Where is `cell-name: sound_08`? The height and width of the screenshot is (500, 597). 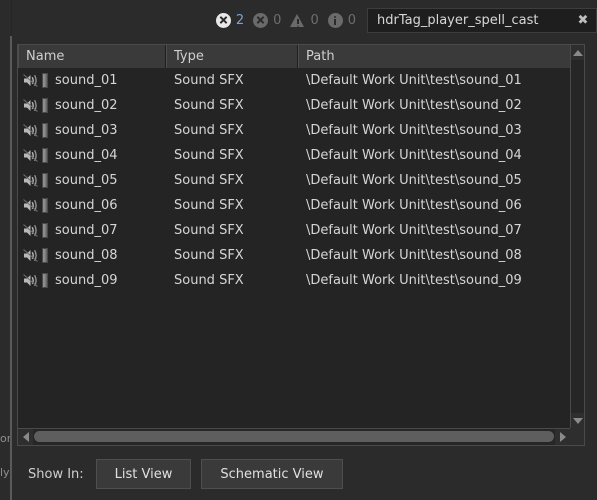
cell-name: sound_08 is located at coordinates (92, 255).